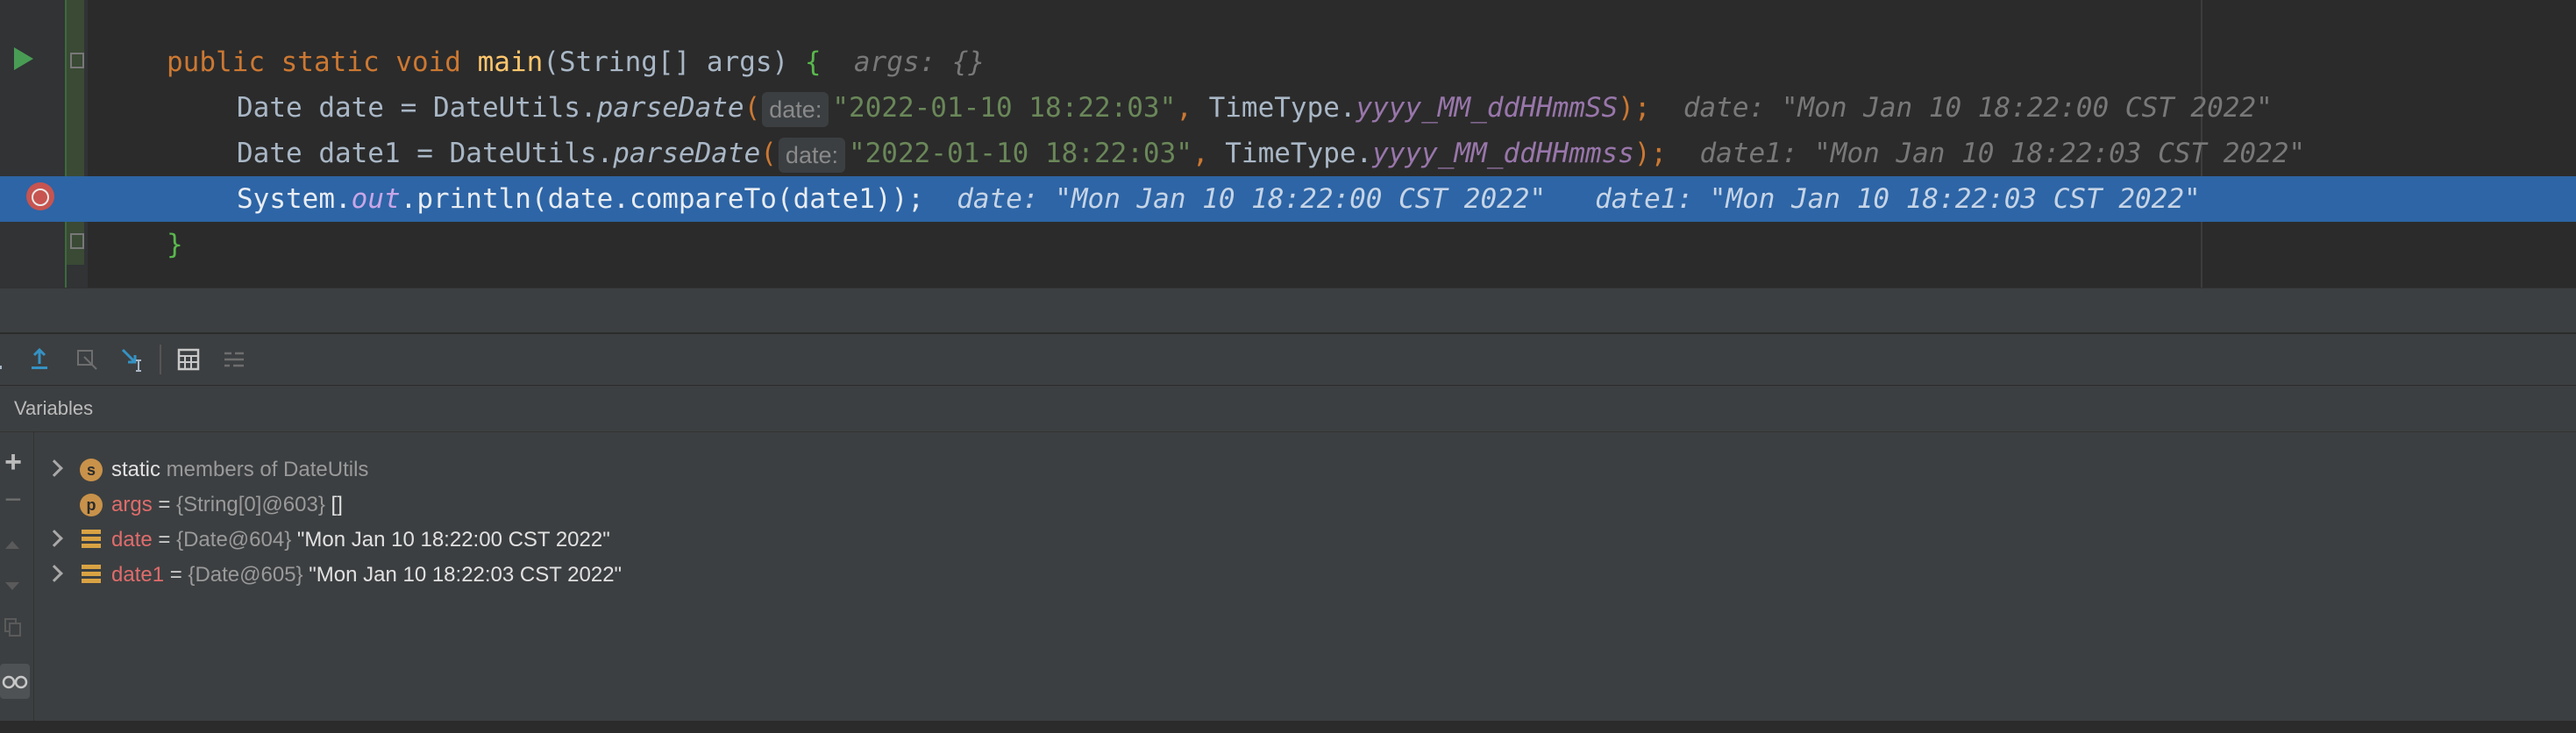 Image resolution: width=2576 pixels, height=733 pixels. I want to click on parameter-icon: p, so click(91, 505).